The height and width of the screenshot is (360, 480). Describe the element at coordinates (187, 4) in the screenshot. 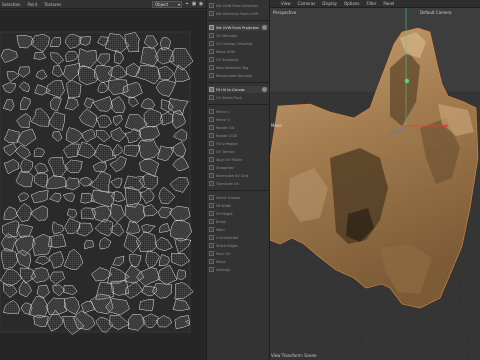

I see `pin-icon: ⌖` at that location.